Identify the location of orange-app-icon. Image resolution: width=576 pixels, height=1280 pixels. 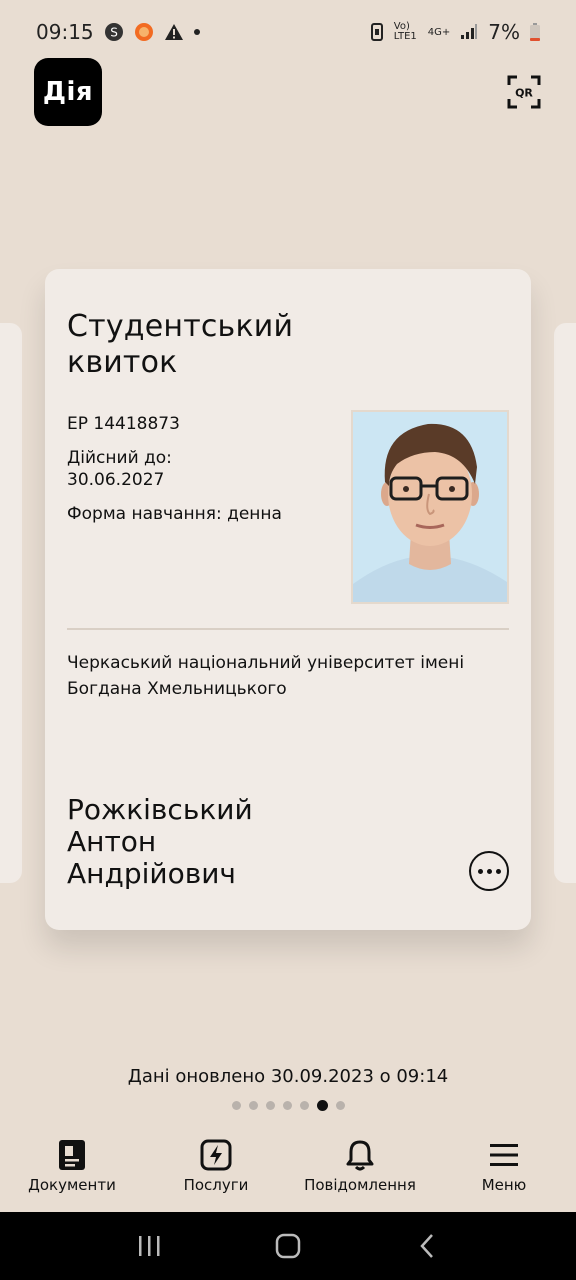
(144, 32).